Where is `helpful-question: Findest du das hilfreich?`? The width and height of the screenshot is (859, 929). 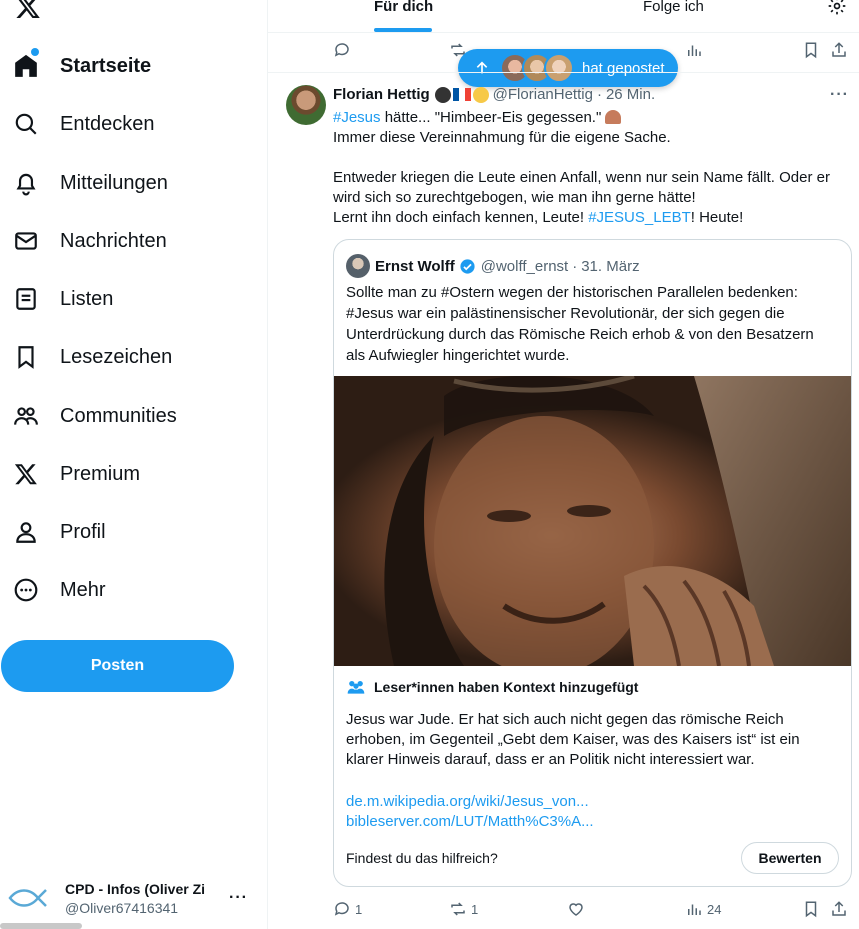 helpful-question: Findest du das hilfreich? is located at coordinates (422, 858).